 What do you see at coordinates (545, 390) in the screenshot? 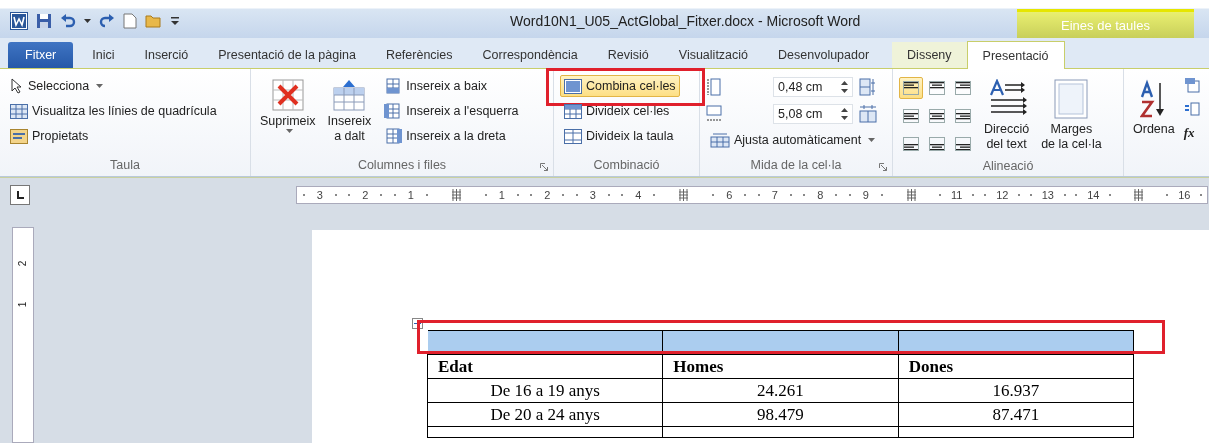
I see `table-cell: De 16 a 19 anys` at bounding box center [545, 390].